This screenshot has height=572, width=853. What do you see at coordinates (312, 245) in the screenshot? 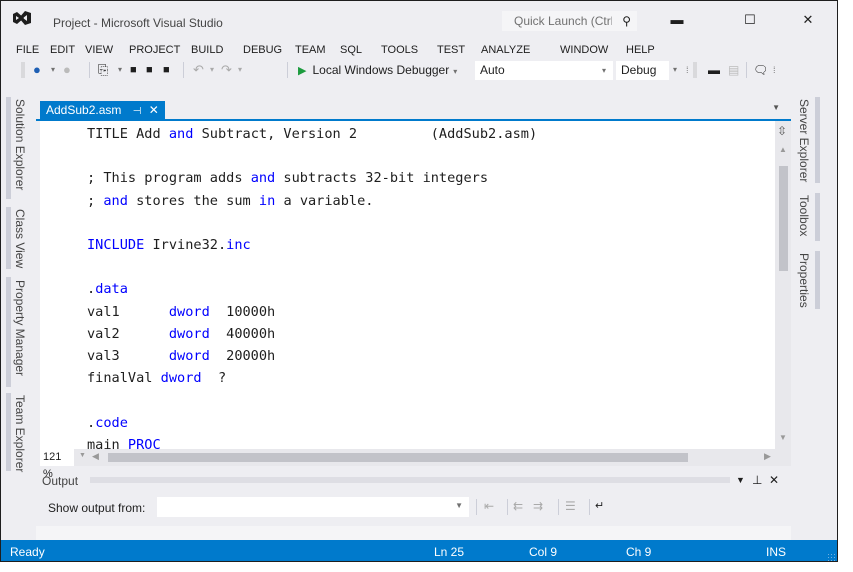
I see `code-line: INCLUDE Irvine32.inc` at bounding box center [312, 245].